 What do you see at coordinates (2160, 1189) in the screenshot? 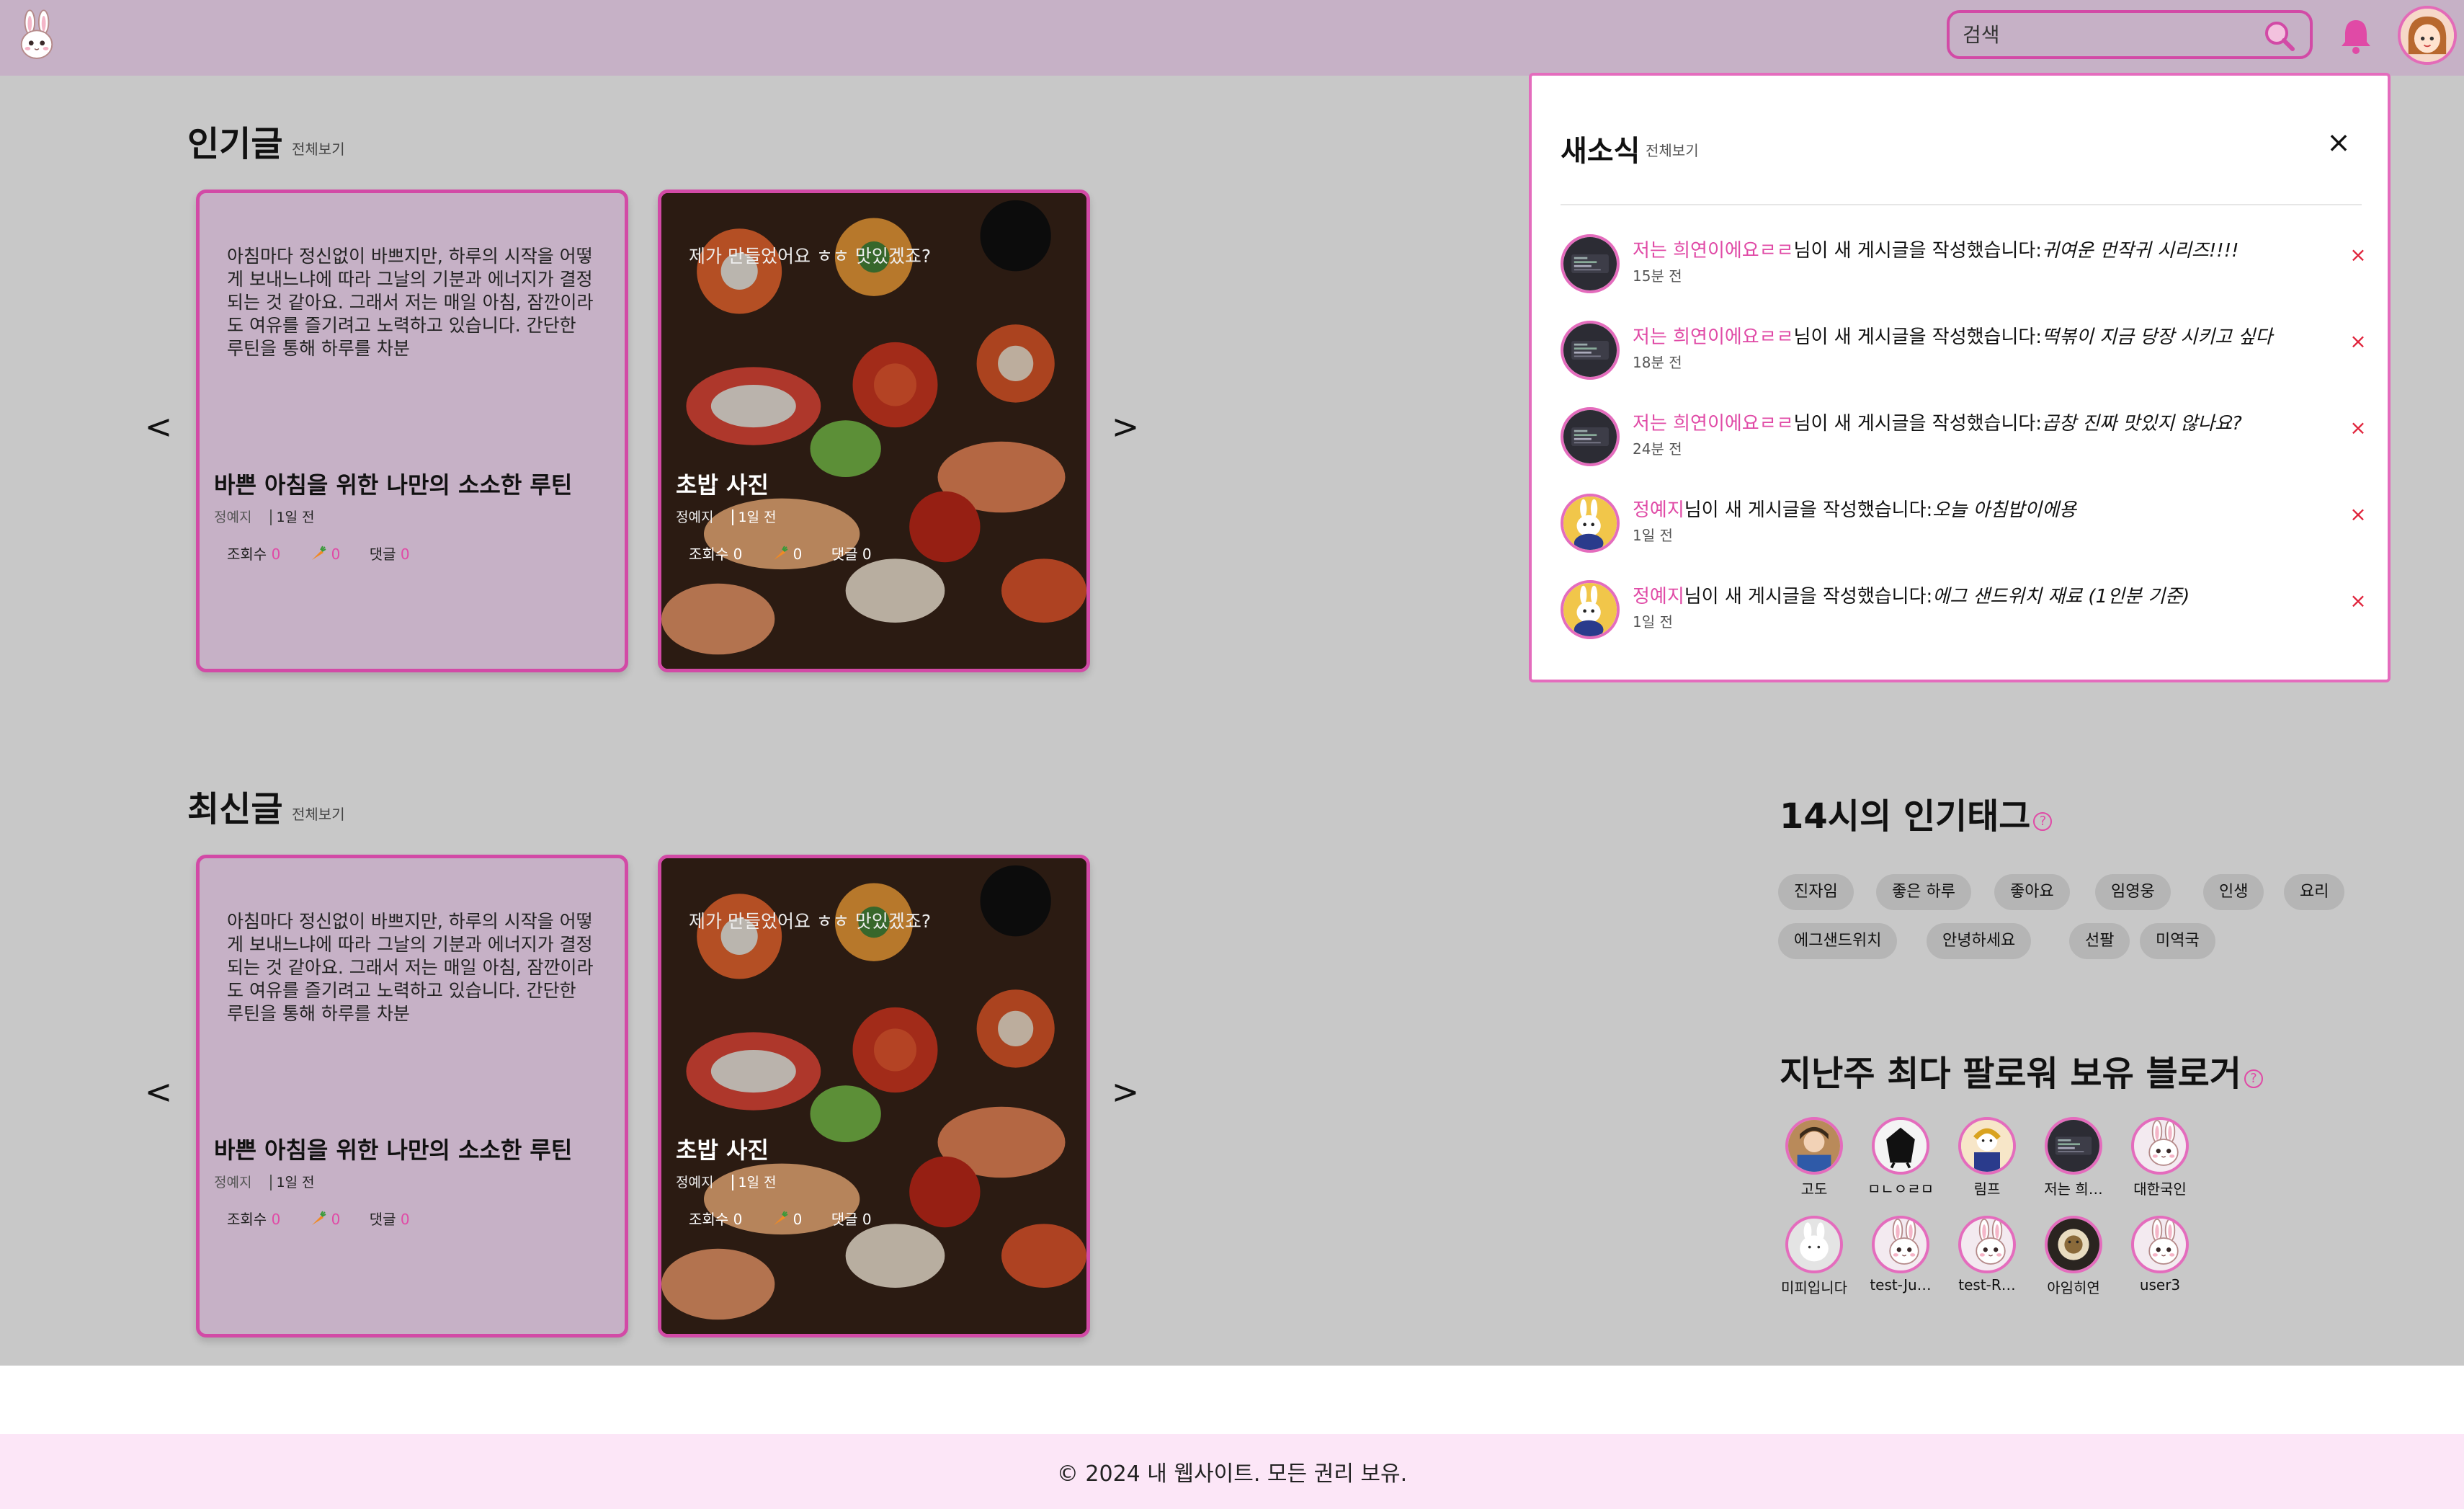
I see `blogger-name: 대한국인` at bounding box center [2160, 1189].